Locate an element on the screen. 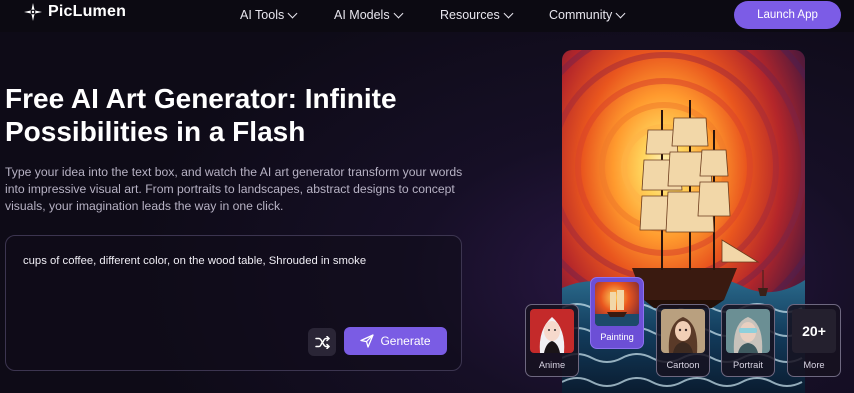 The width and height of the screenshot is (854, 393). generate-button: Generate is located at coordinates (395, 341).